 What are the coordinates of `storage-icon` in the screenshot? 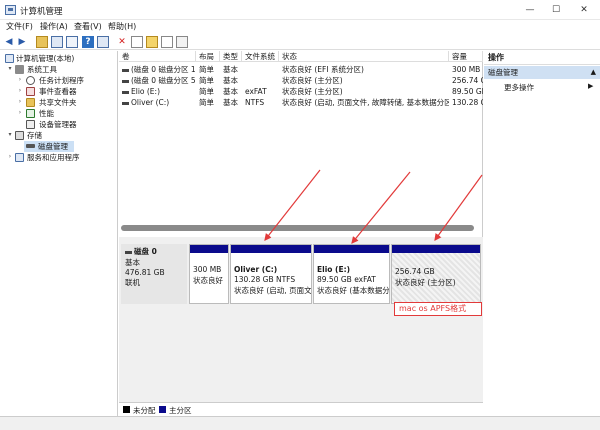 It's located at (19, 135).